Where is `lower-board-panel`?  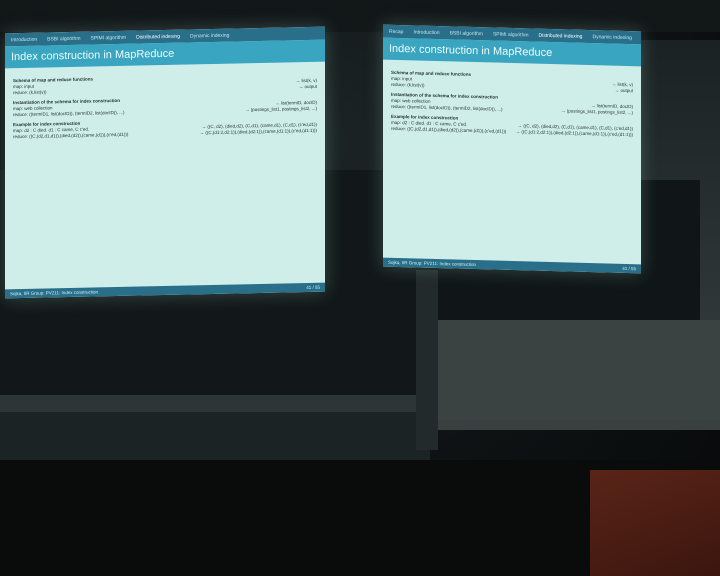 lower-board-panel is located at coordinates (215, 437).